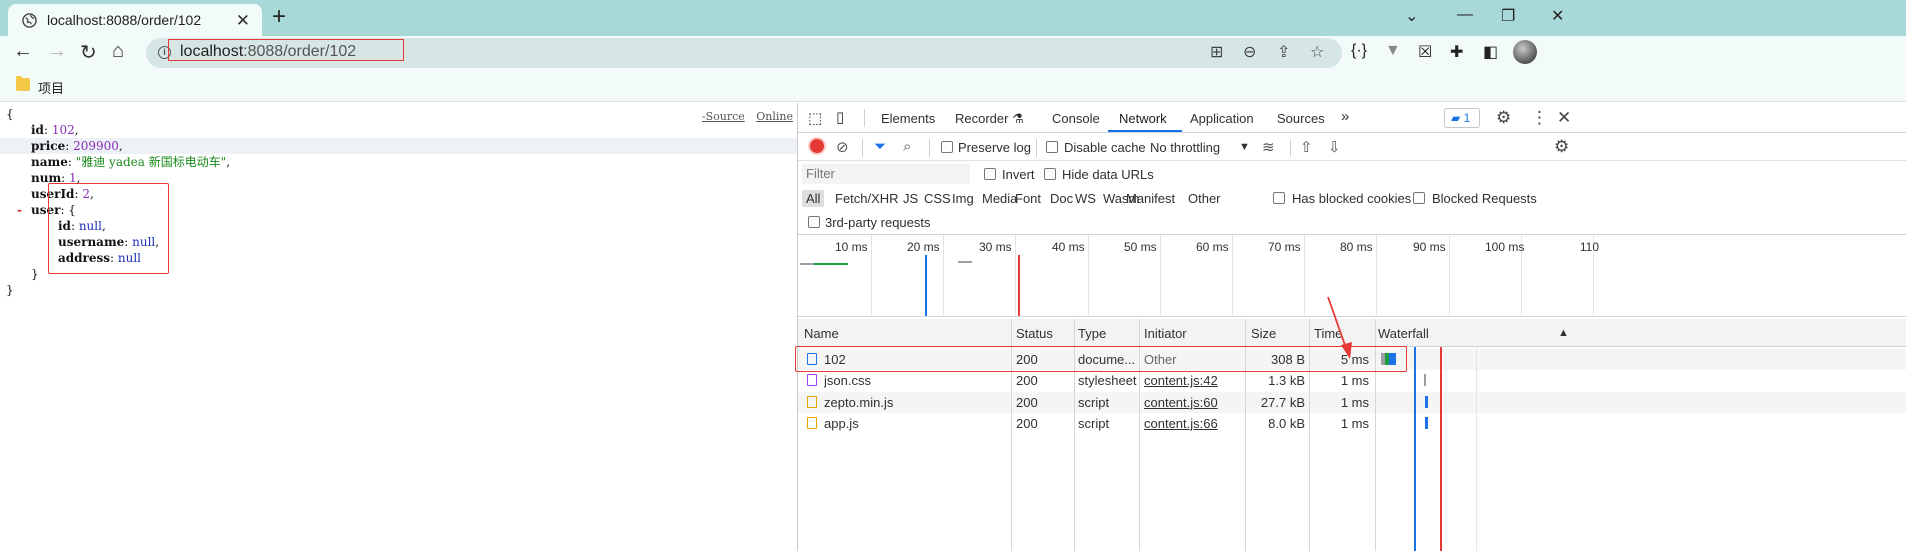  What do you see at coordinates (1279, 198) in the screenshot?
I see `has-blocked-cookies-checkbox` at bounding box center [1279, 198].